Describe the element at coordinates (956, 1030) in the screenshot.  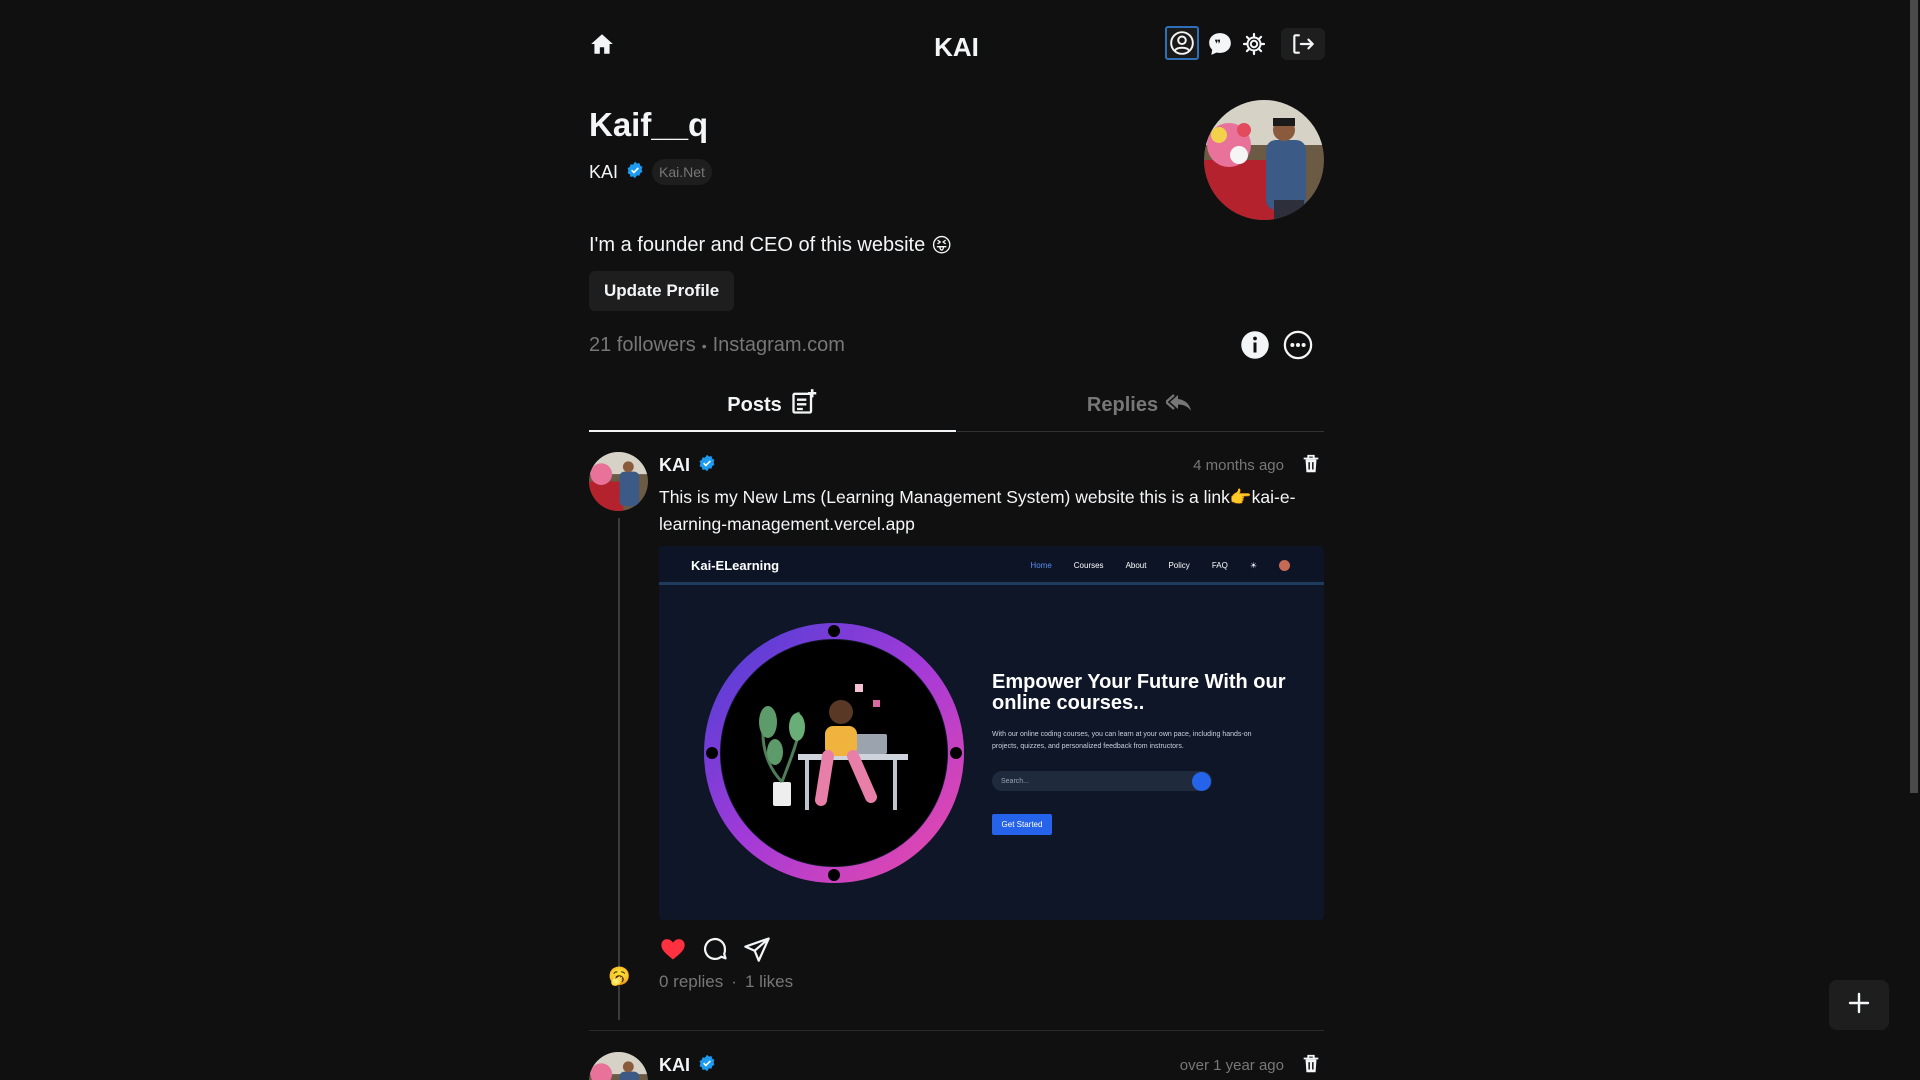
I see `post-divider` at that location.